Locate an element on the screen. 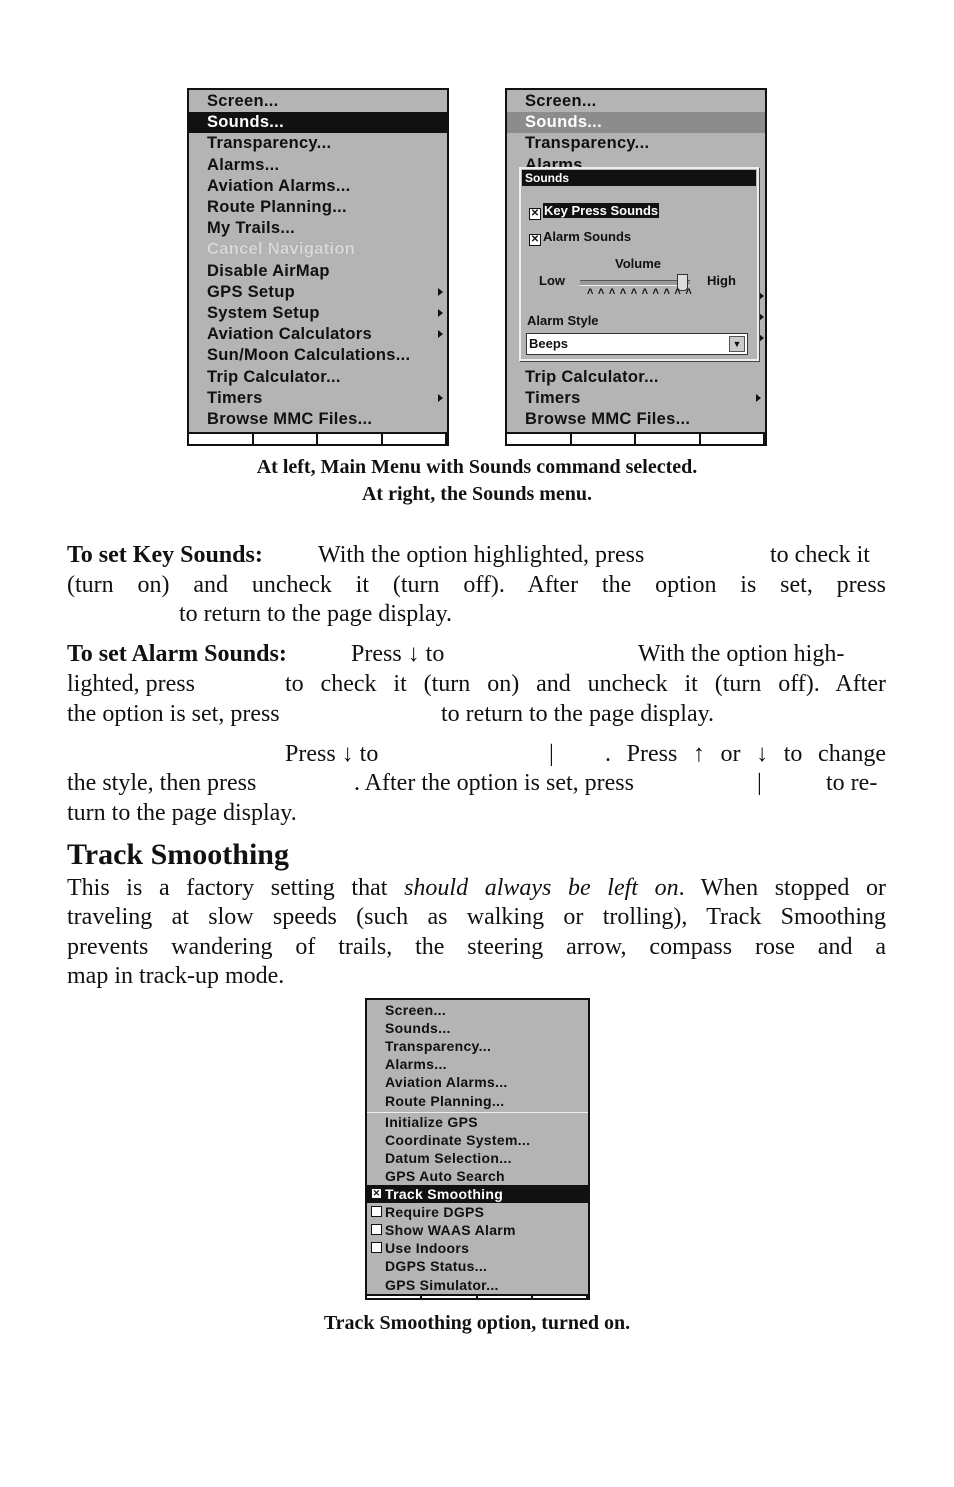 This screenshot has width=954, height=1487. dropdown-arrow-icon: ▼ is located at coordinates (737, 344).